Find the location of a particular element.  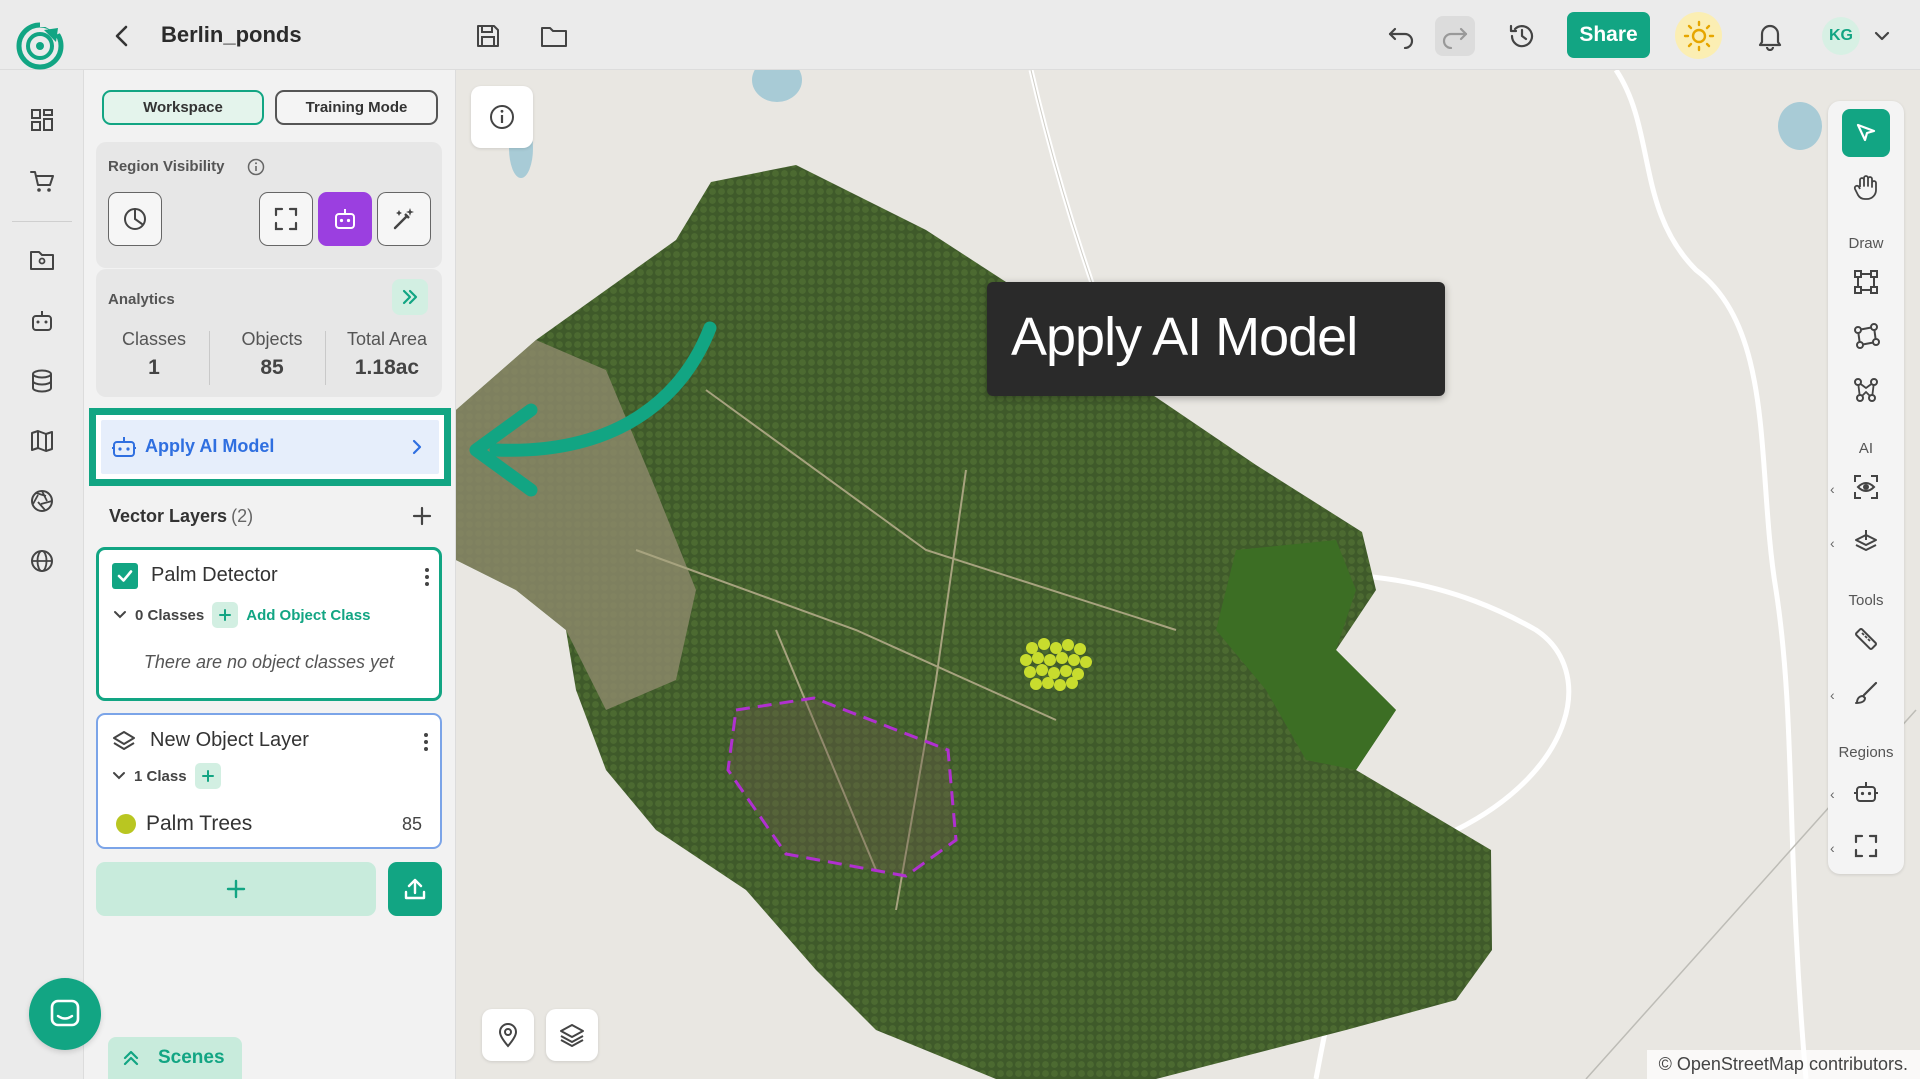

section-label-tools: Tools is located at coordinates (1866, 600).